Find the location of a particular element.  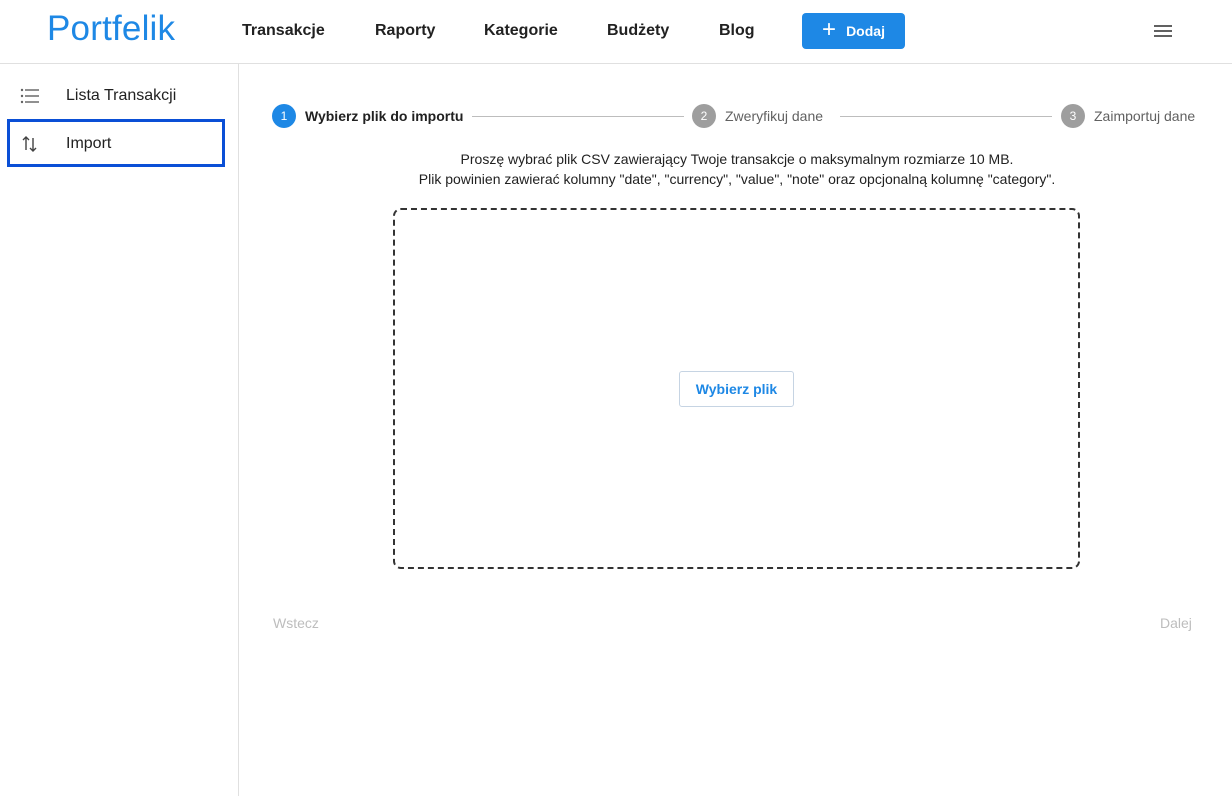

step-label: Wybierz plik do importu is located at coordinates (384, 116).